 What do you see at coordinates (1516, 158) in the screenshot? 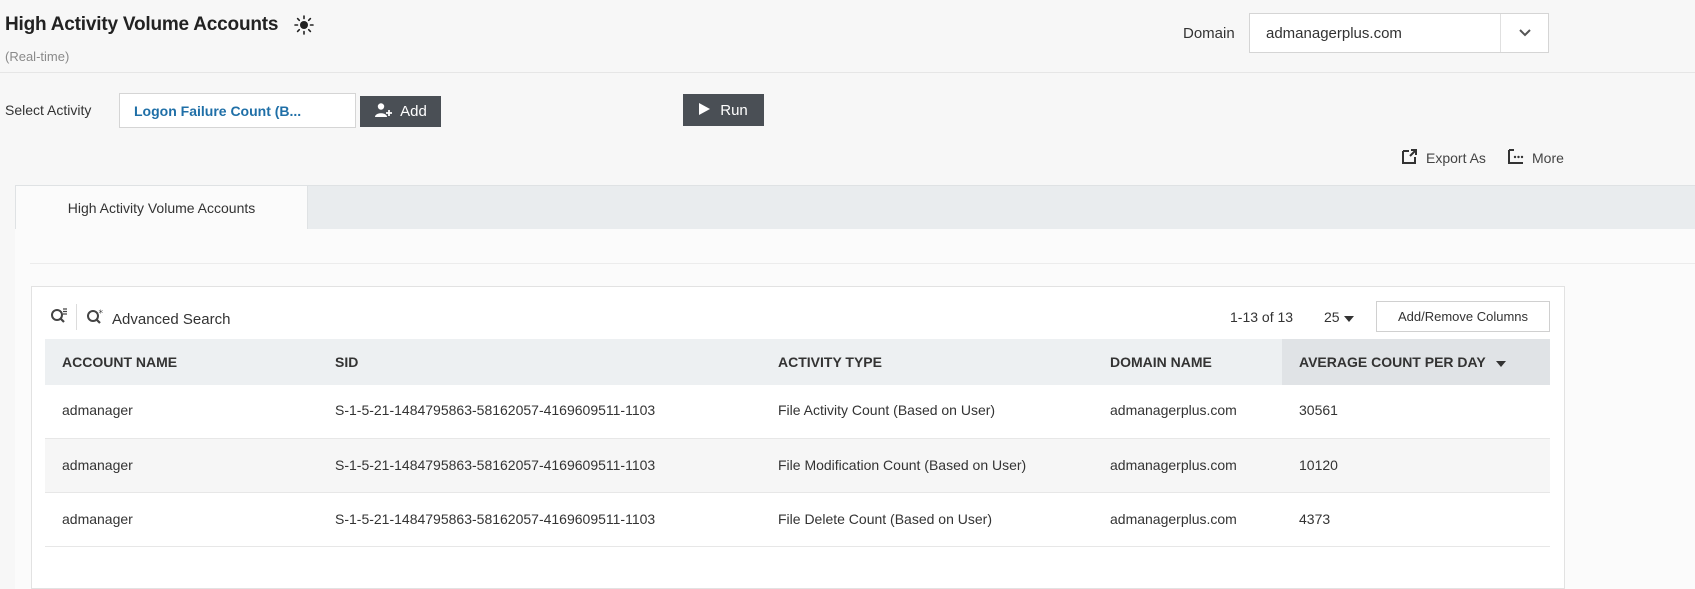
I see `more-icon` at bounding box center [1516, 158].